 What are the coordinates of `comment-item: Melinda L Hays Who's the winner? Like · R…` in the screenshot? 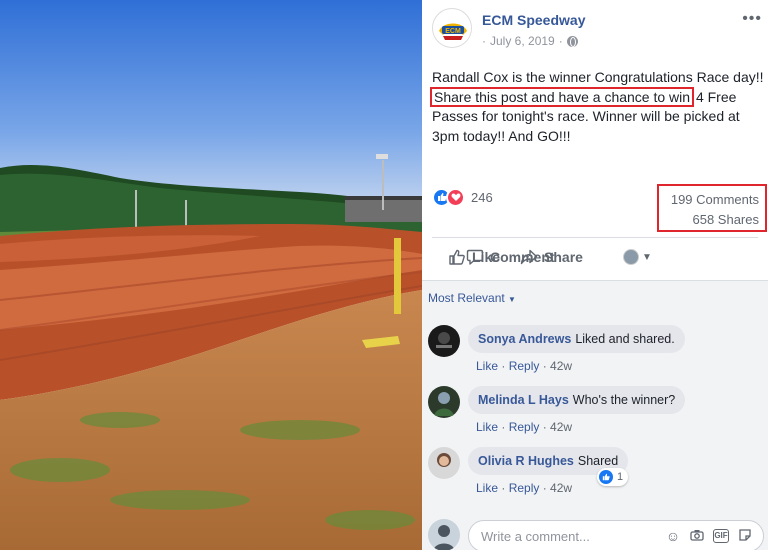 It's located at (595, 416).